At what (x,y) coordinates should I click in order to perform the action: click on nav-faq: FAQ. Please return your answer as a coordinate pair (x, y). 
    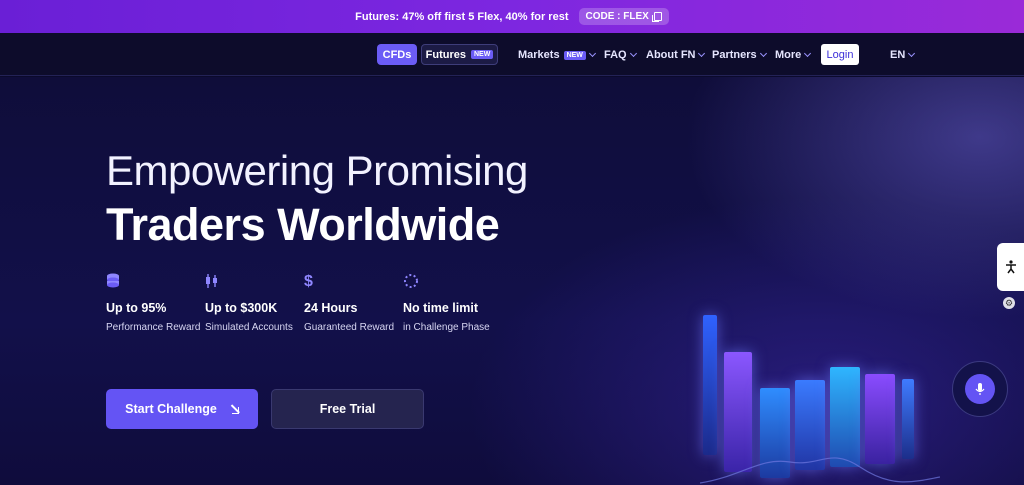
    Looking at the image, I should click on (620, 55).